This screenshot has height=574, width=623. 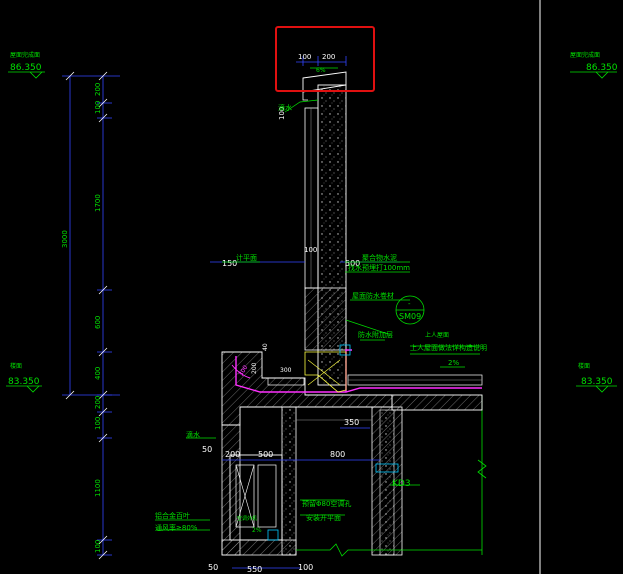 What do you see at coordinates (401, 484) in the screenshot?
I see `label-kd3: KD3` at bounding box center [401, 484].